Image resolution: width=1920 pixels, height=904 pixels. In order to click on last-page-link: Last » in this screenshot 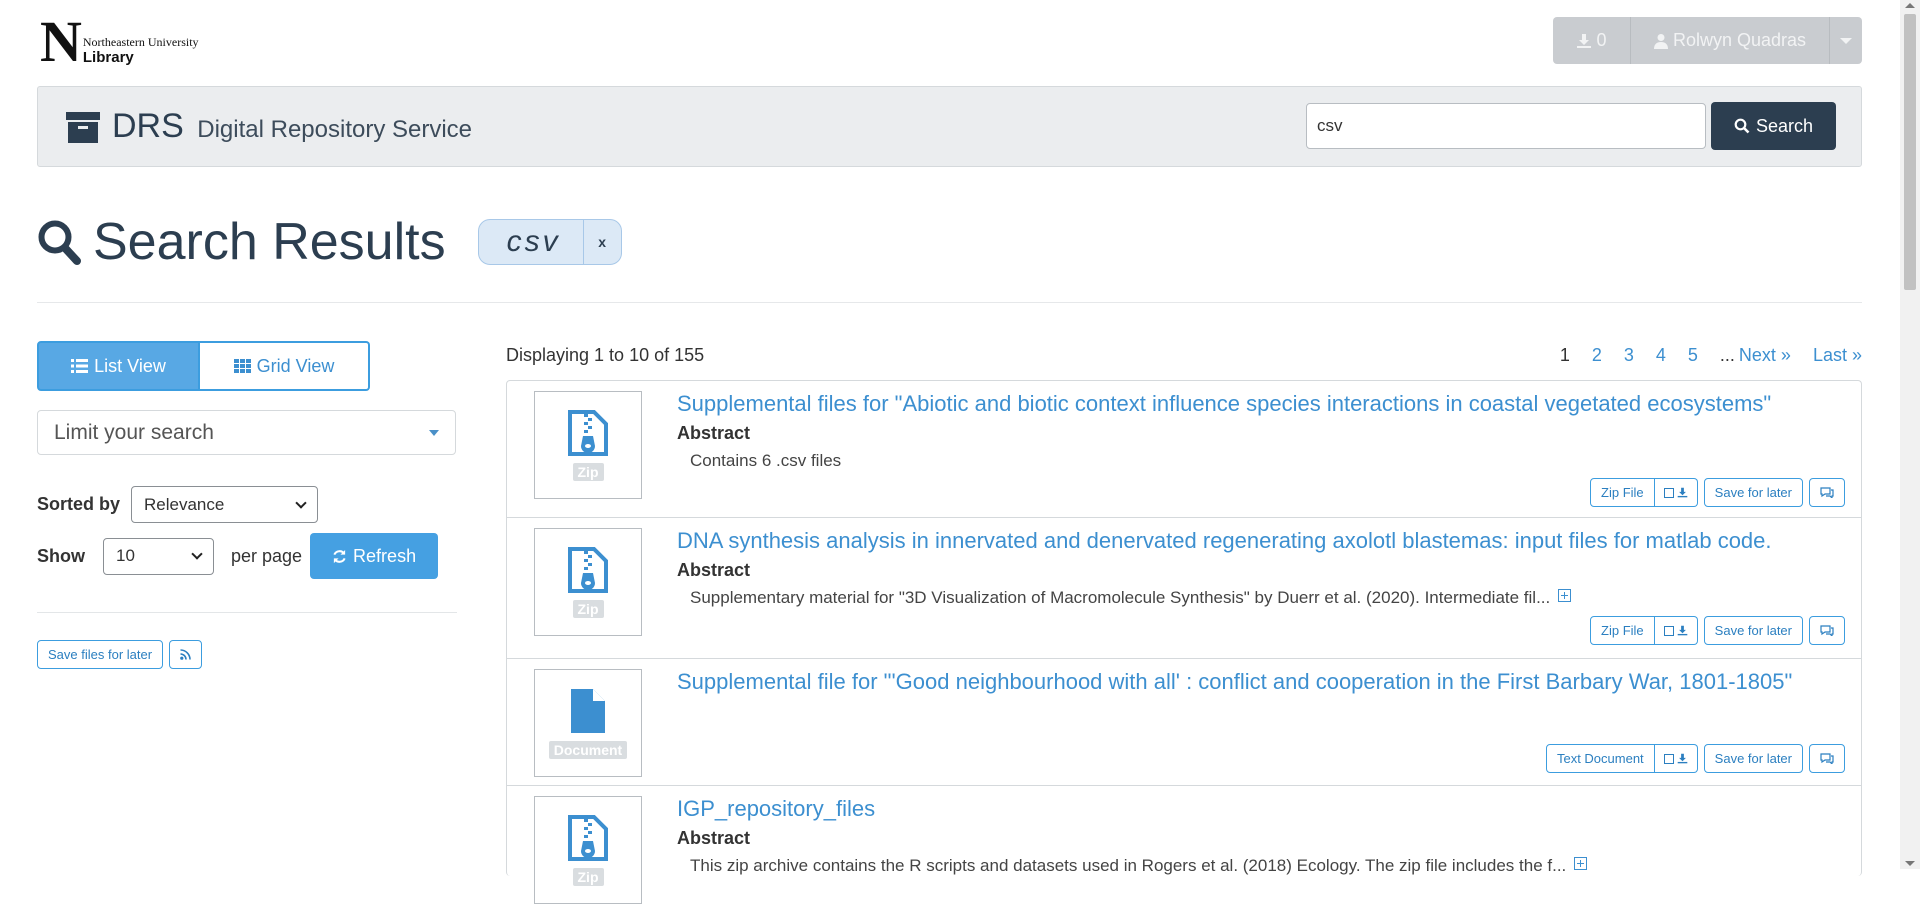, I will do `click(1837, 355)`.